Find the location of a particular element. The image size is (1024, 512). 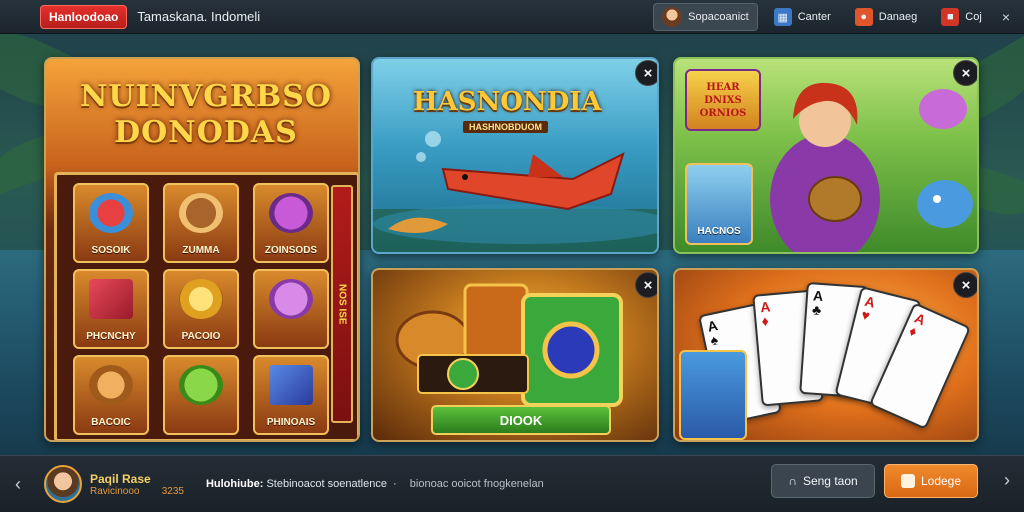

fox-mini-card: HACNOS is located at coordinates (719, 204).